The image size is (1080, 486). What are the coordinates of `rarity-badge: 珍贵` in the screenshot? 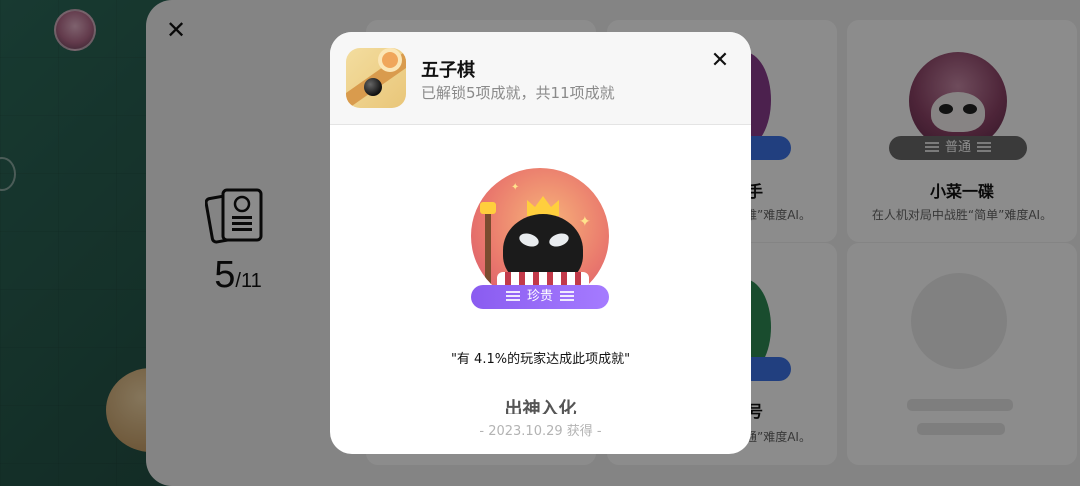 It's located at (540, 297).